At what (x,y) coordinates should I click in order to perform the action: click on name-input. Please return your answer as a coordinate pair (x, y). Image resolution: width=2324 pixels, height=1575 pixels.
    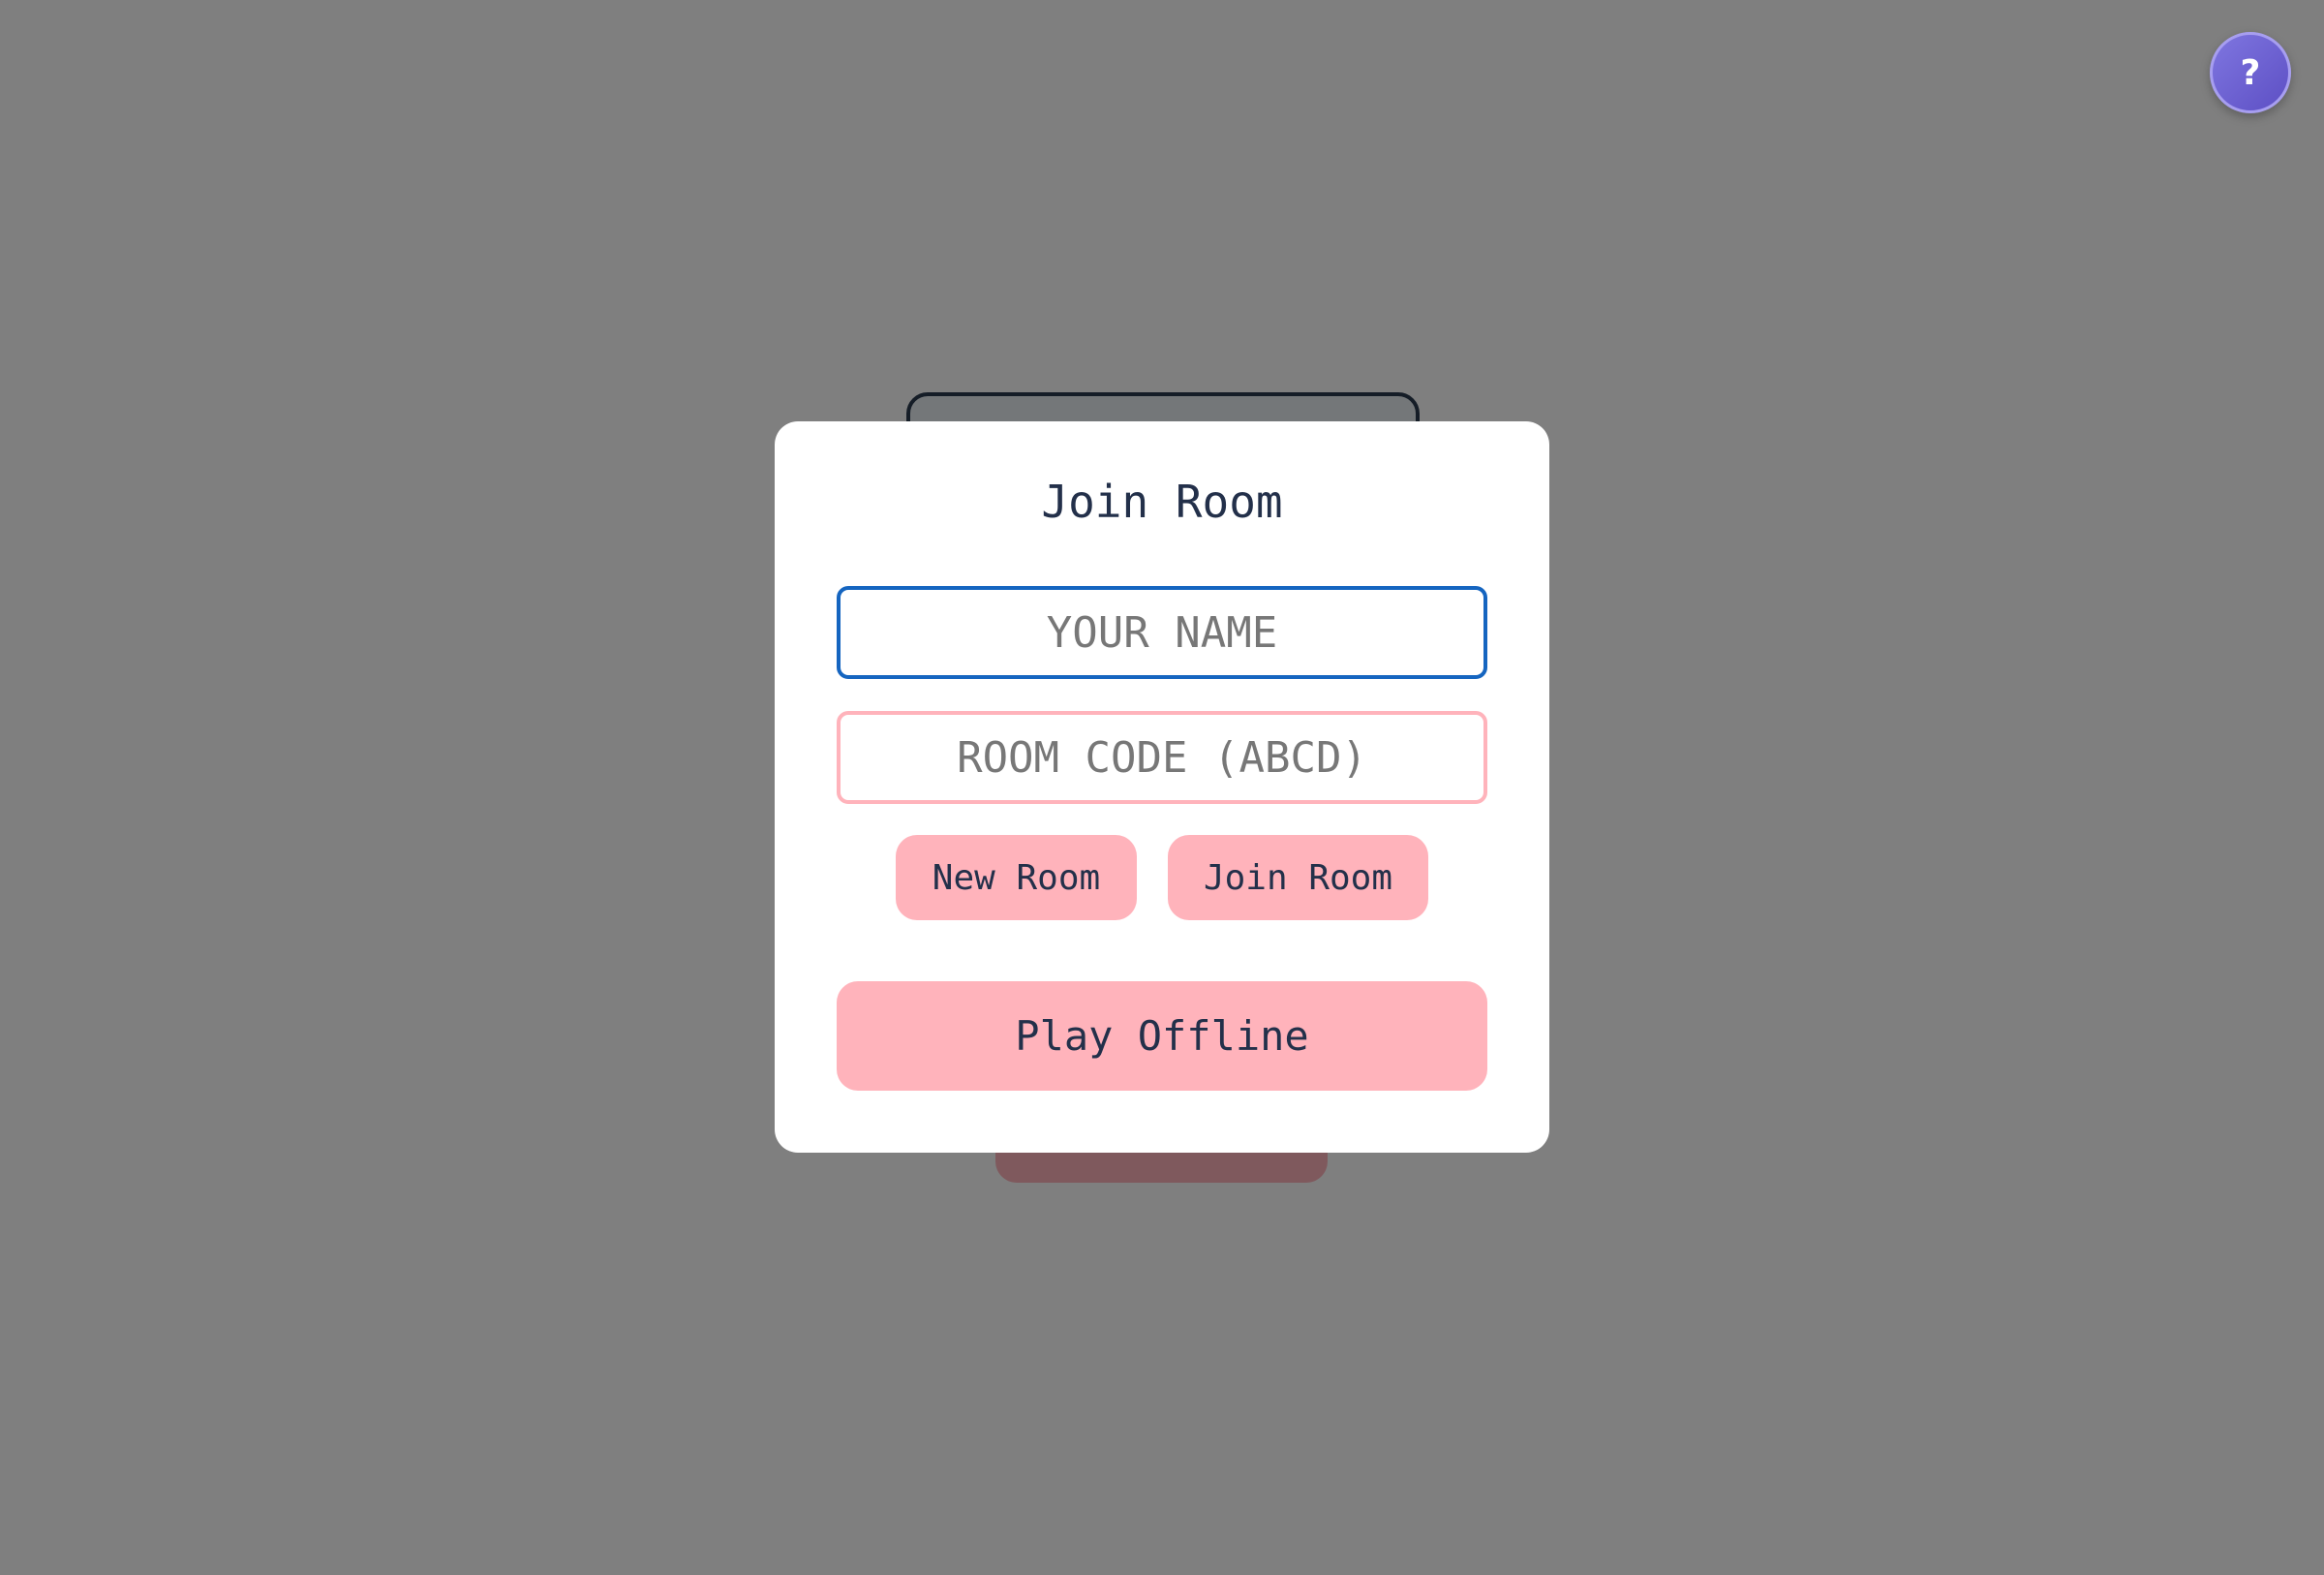
    Looking at the image, I should click on (1162, 632).